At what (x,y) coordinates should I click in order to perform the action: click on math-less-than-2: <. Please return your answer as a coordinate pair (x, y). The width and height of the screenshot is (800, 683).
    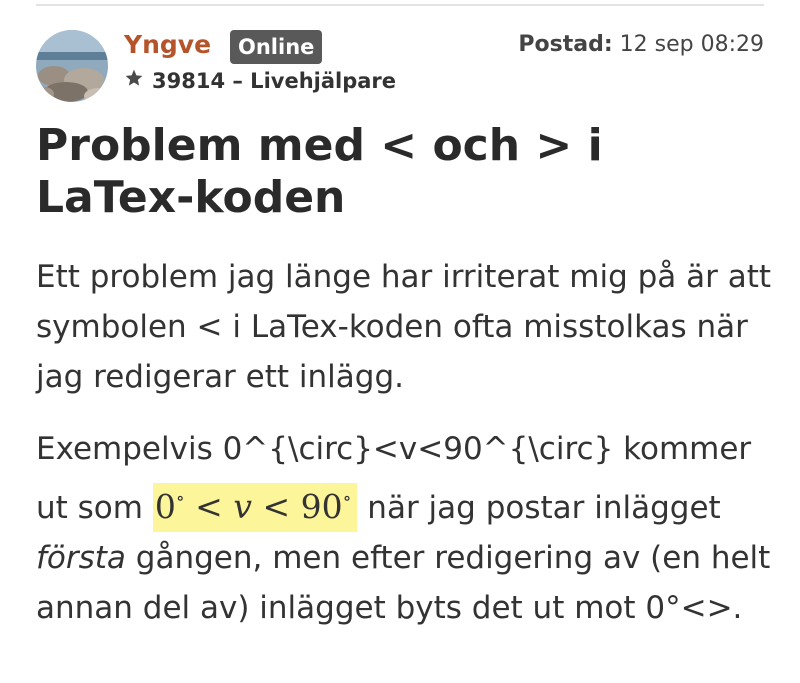
    Looking at the image, I should click on (276, 506).